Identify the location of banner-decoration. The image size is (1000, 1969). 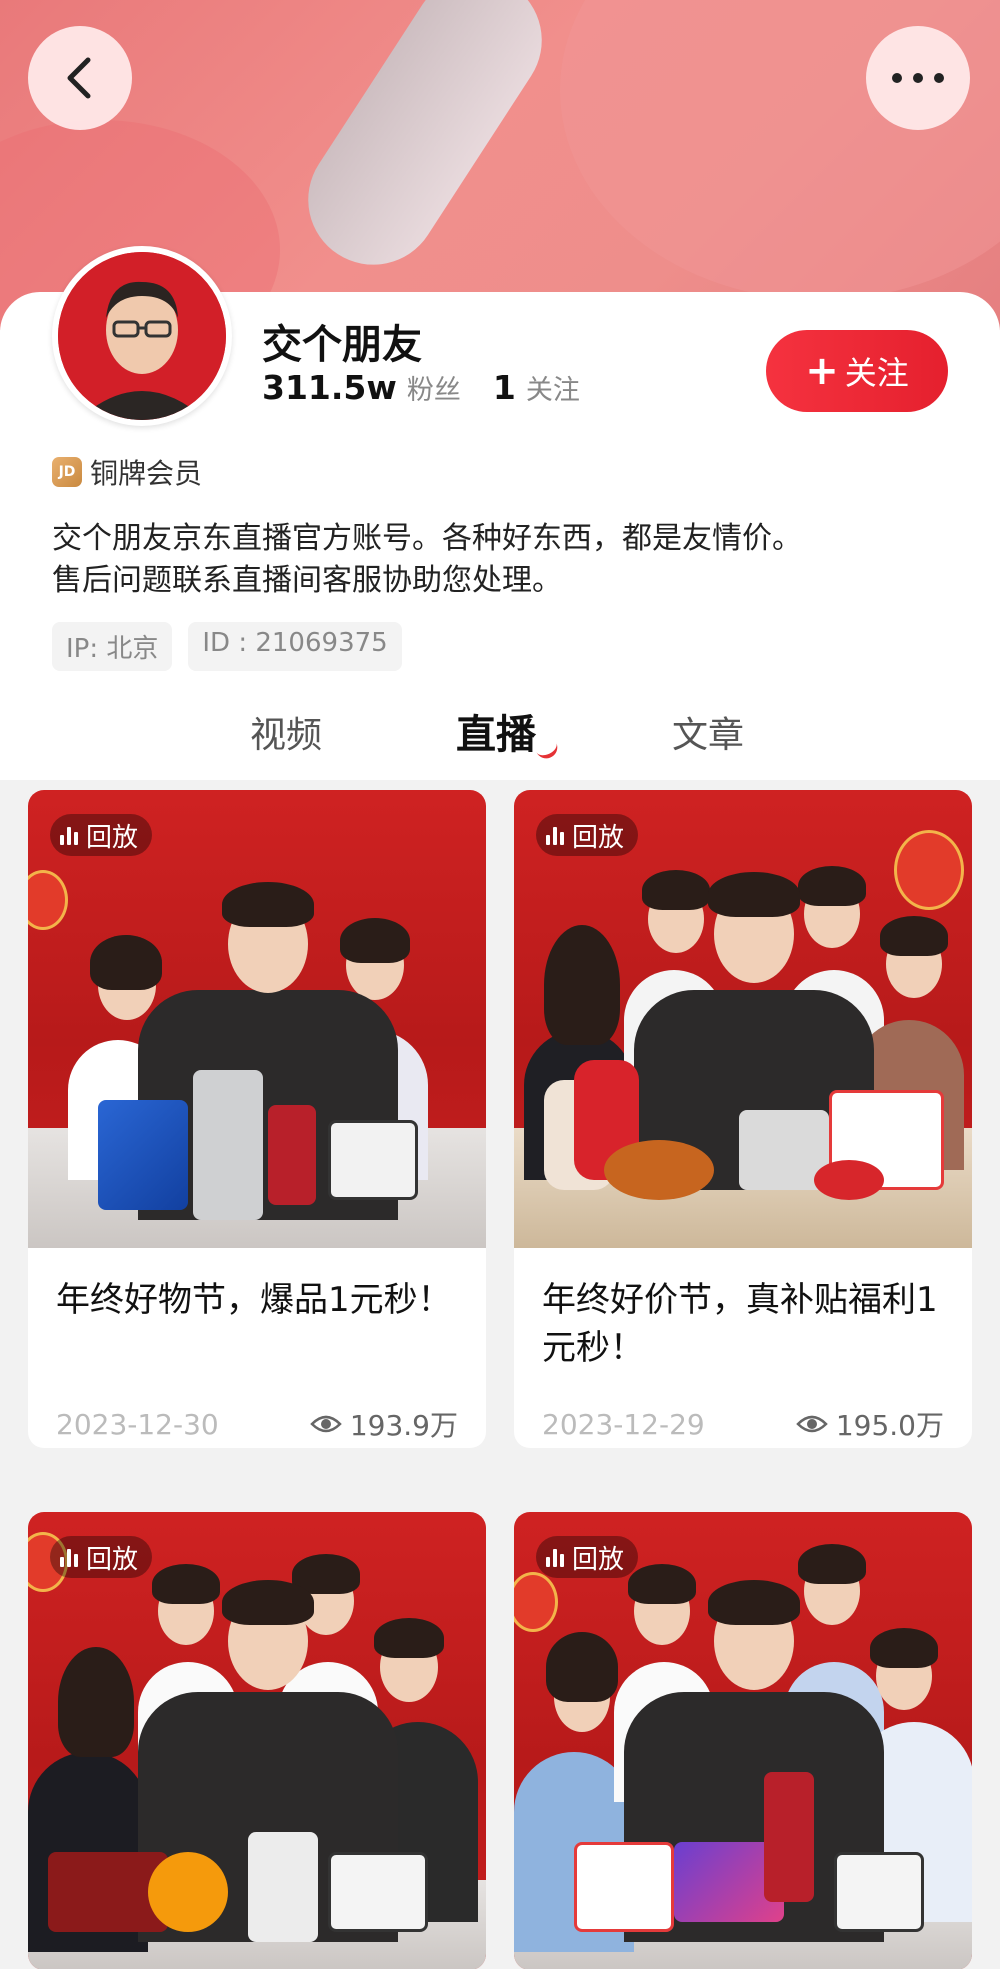
(425, 145).